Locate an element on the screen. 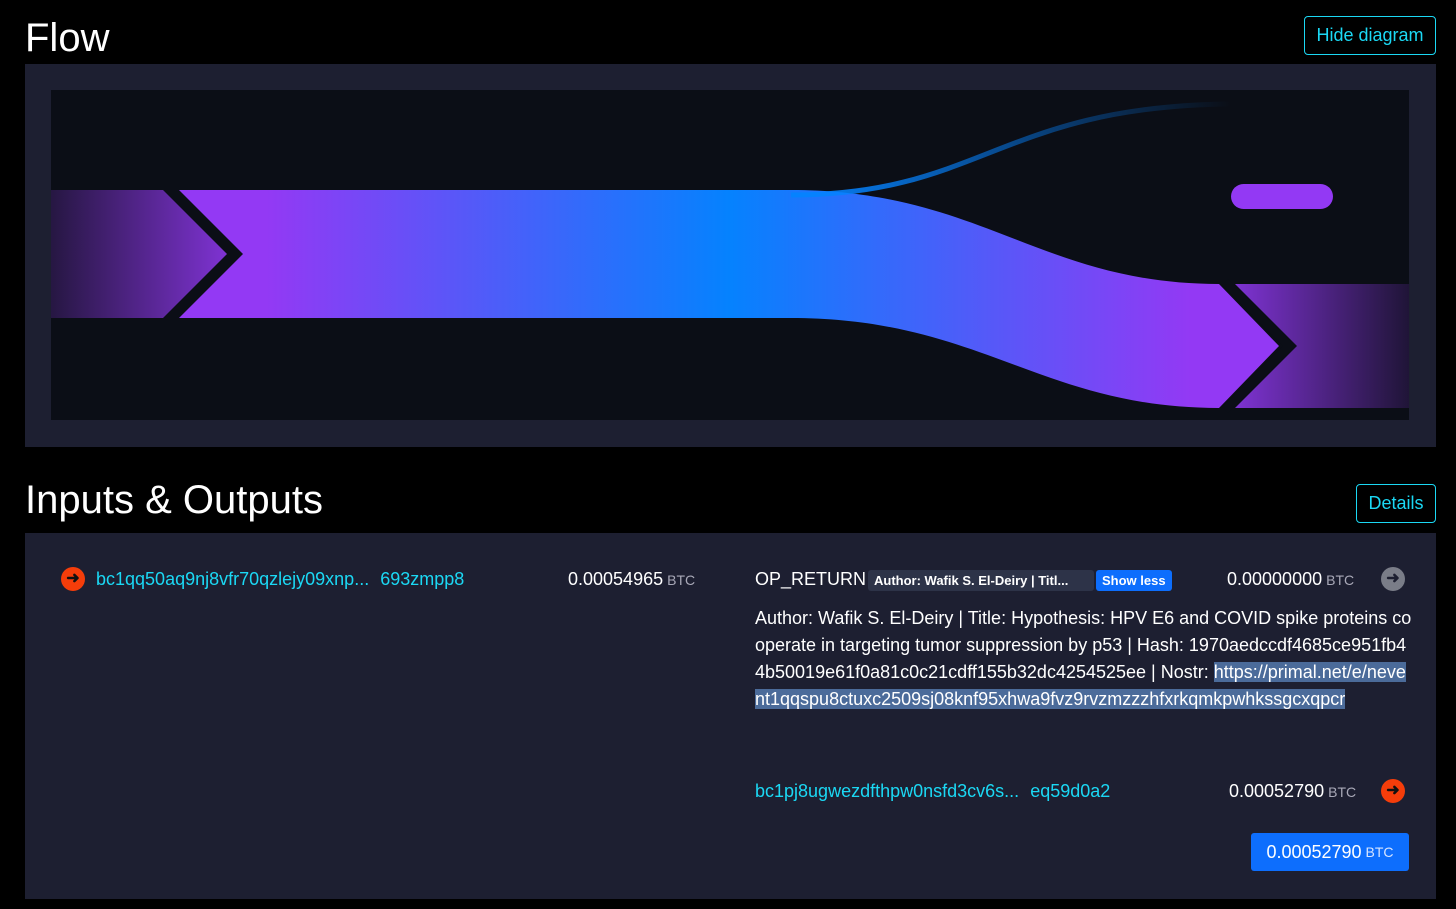  output-amount-unit: BTC is located at coordinates (1342, 792).